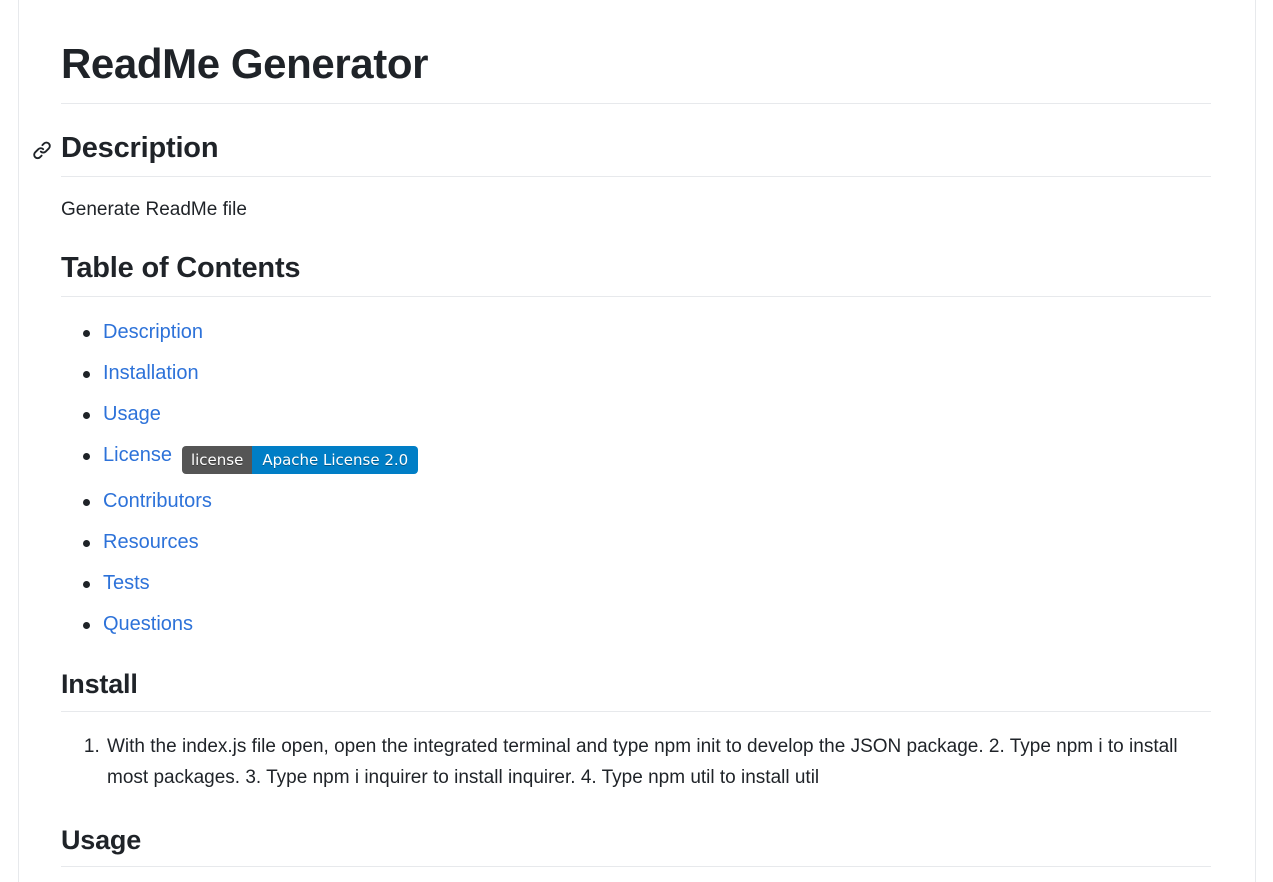 The image size is (1273, 882). I want to click on section-heading-table-of-contents: Table of Contents, so click(636, 274).